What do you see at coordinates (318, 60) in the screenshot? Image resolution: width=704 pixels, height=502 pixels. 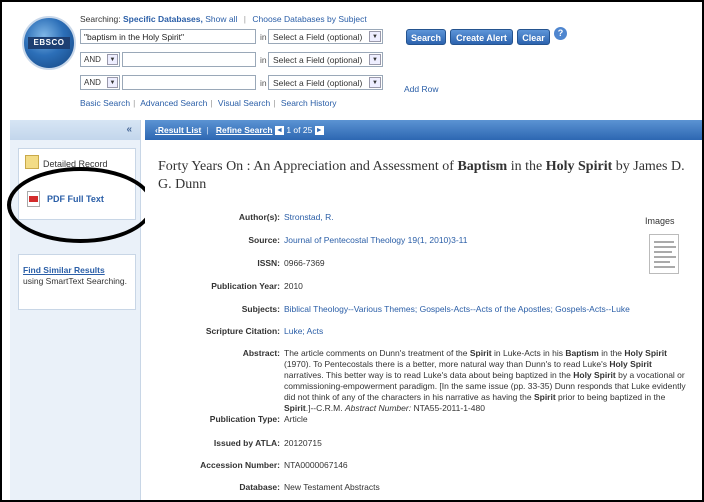 I see `field-select-2-value: Select a Field (optional)` at bounding box center [318, 60].